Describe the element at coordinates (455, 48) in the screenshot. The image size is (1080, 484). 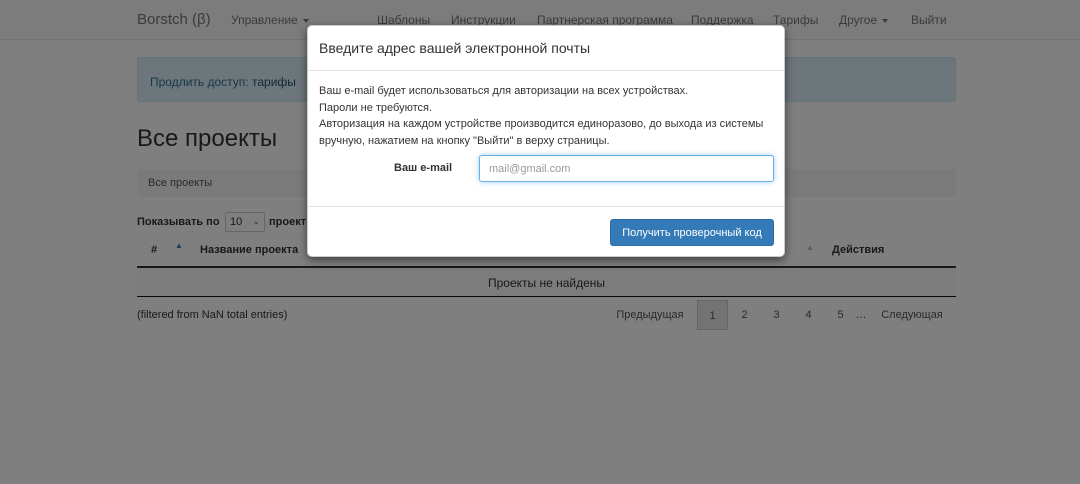
I see `modal-title: Введите адрес вашей электронной почты` at that location.